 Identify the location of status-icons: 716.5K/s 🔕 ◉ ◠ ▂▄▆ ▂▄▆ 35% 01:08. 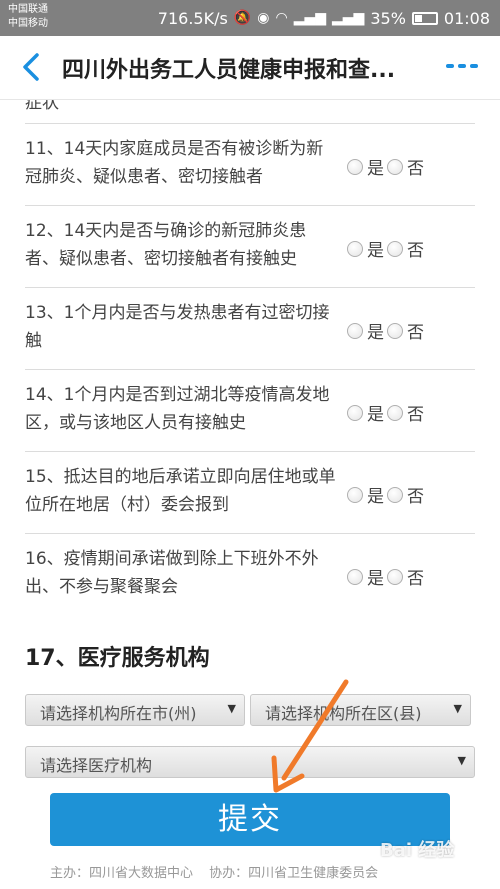
(324, 18).